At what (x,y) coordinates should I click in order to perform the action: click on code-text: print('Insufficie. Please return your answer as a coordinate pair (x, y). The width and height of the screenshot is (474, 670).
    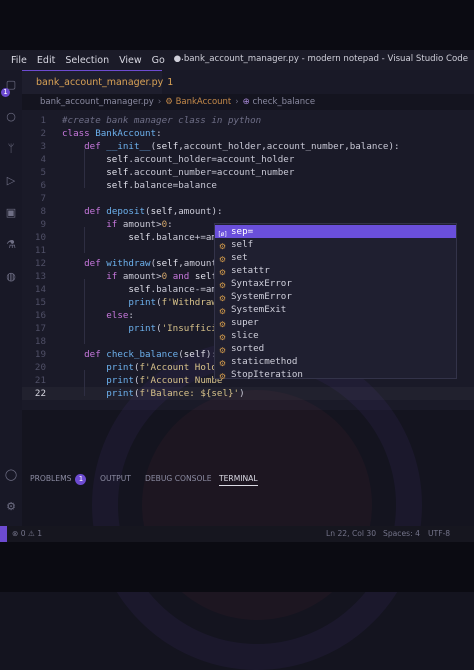
    Looking at the image, I should click on (142, 328).